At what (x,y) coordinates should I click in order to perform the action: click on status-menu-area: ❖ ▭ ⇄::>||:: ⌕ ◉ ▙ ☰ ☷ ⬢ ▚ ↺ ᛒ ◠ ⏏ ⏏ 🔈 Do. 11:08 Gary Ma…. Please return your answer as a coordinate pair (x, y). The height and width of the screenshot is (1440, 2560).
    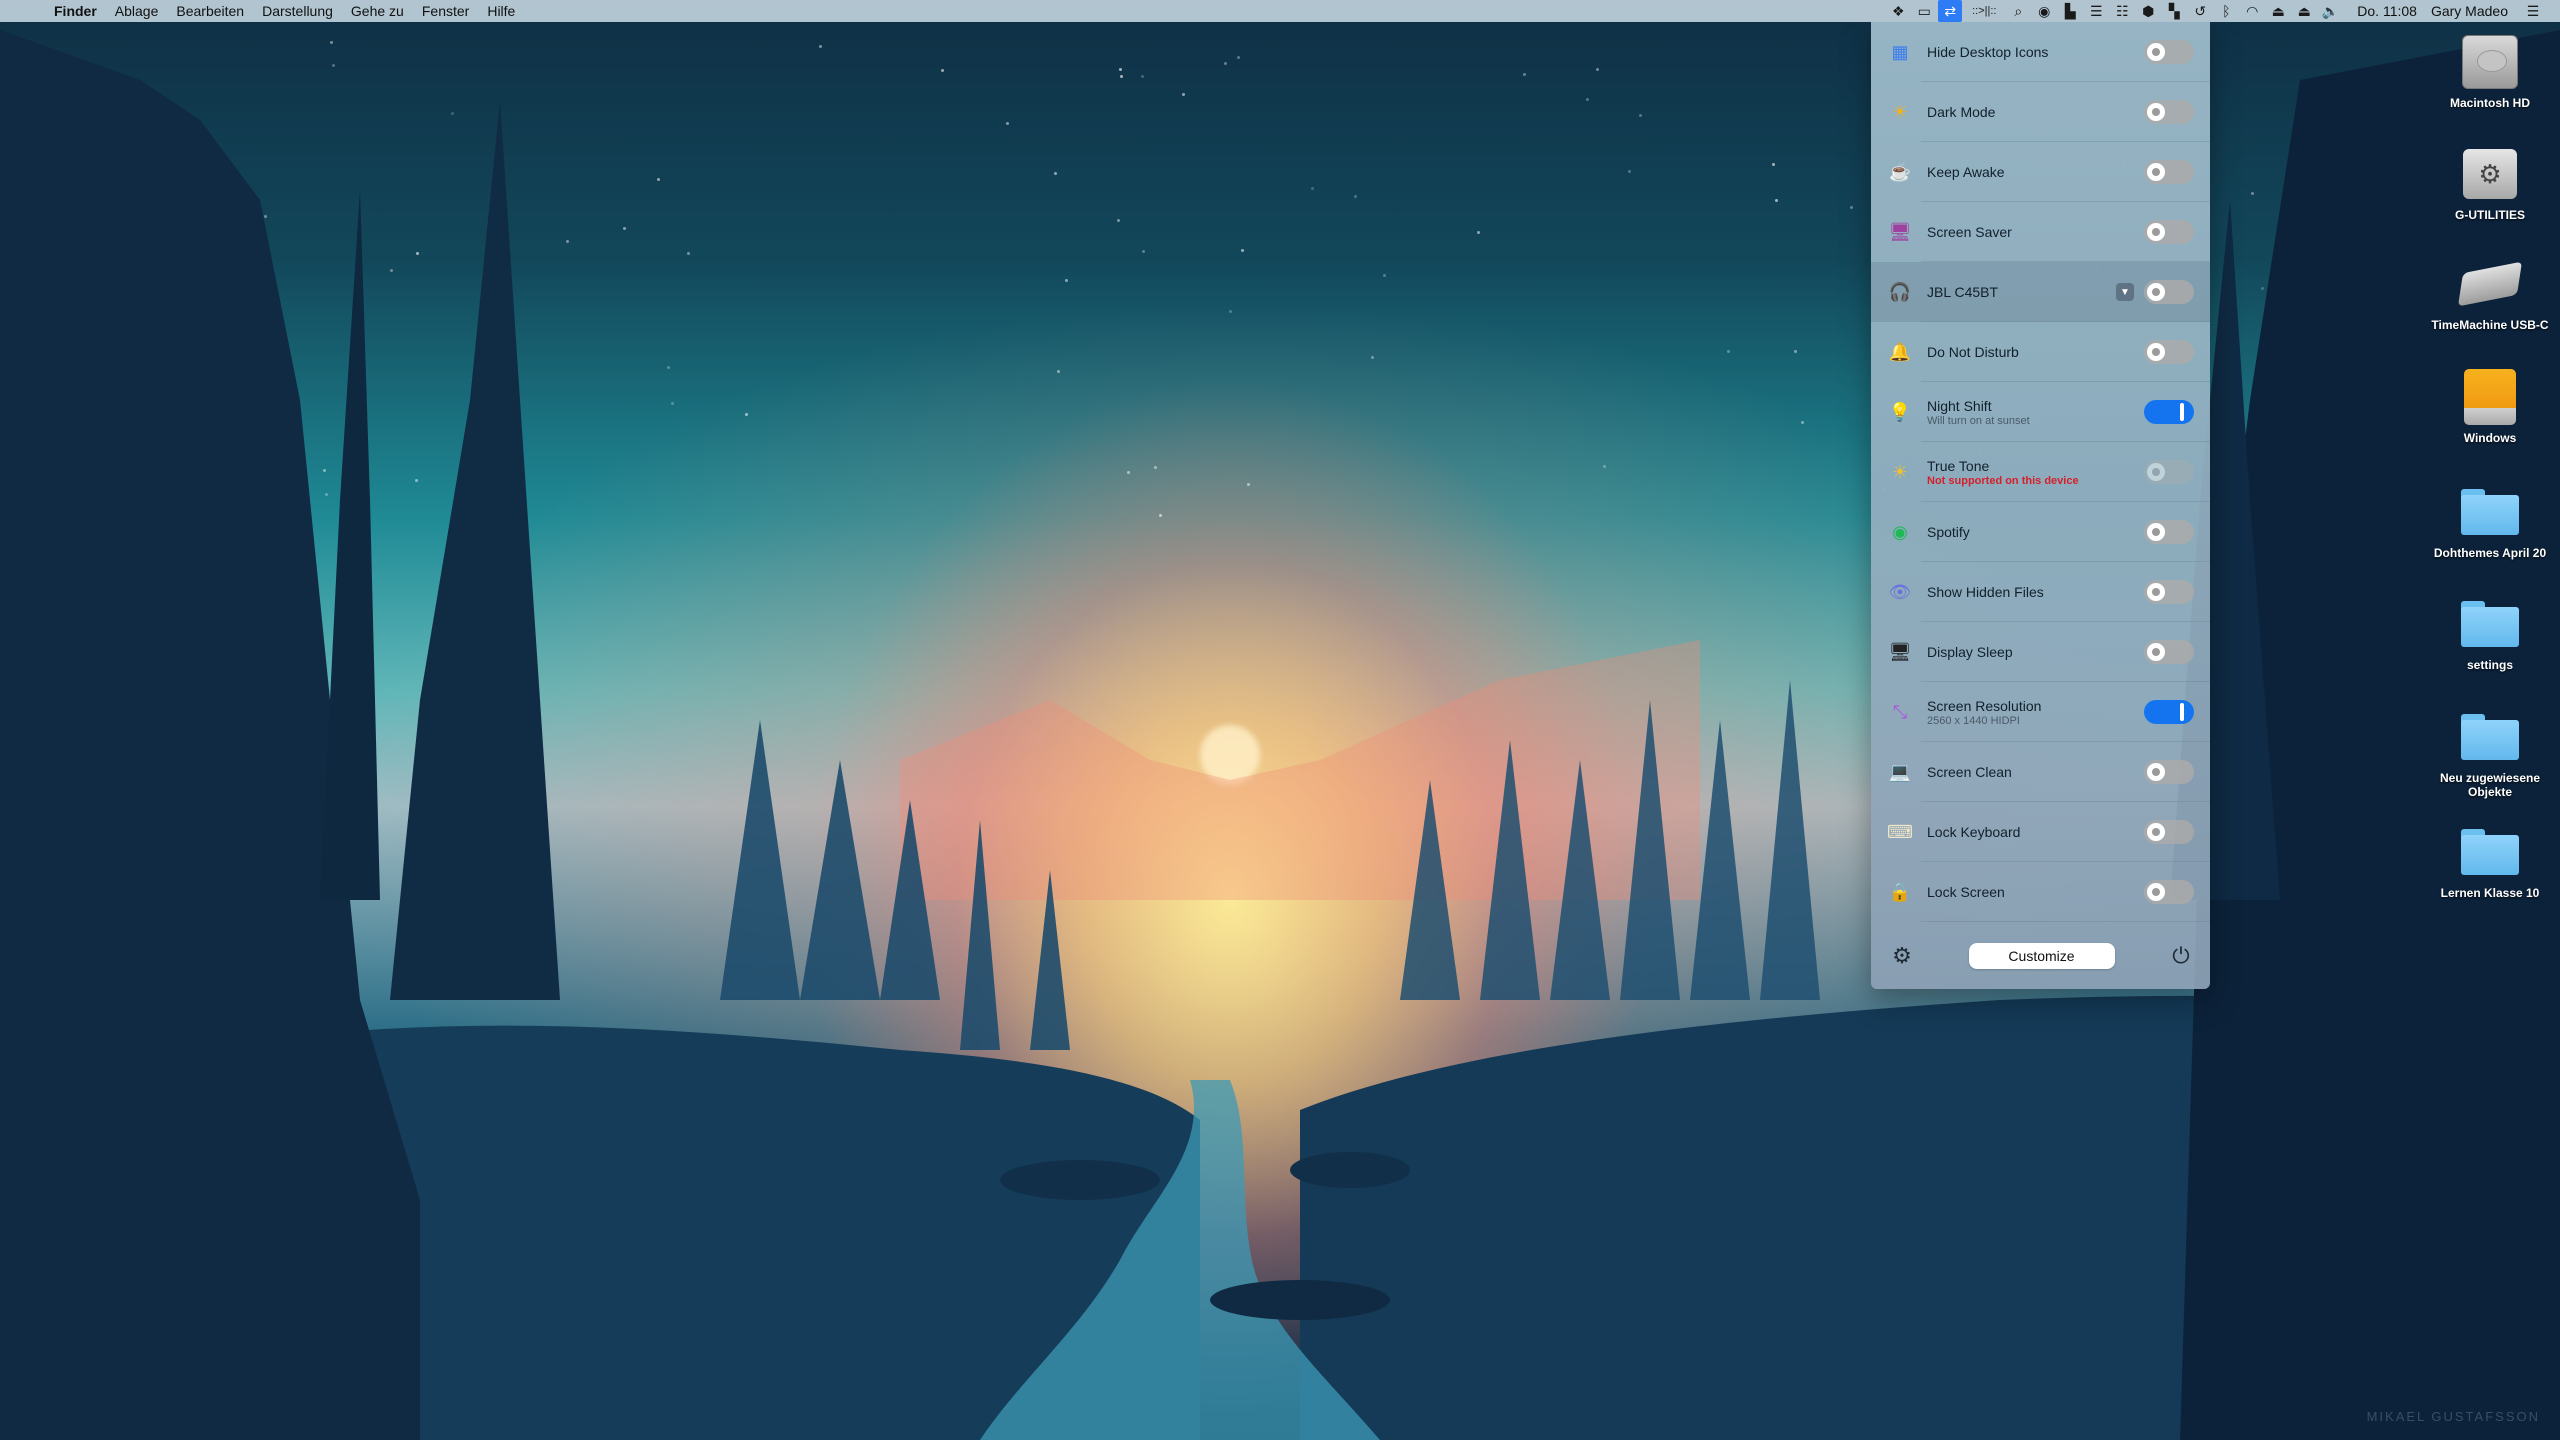
    Looking at the image, I should click on (2215, 11).